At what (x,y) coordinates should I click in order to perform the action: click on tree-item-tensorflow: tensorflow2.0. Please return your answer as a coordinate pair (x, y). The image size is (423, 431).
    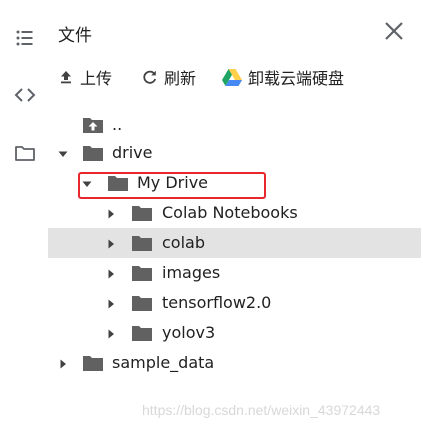
    Looking at the image, I should click on (234, 303).